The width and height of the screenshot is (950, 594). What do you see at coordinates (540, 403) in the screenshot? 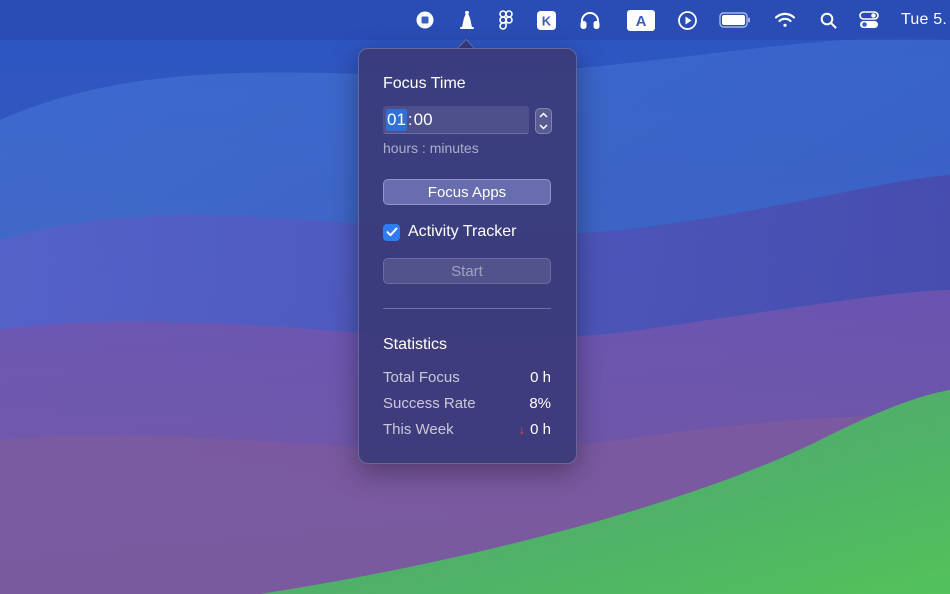
I see `stat-value: 8%` at bounding box center [540, 403].